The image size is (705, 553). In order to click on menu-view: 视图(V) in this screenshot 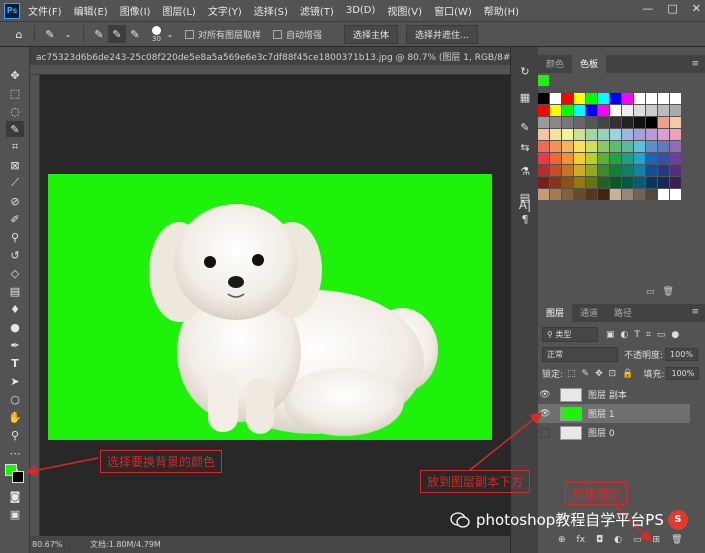, I will do `click(404, 10)`.